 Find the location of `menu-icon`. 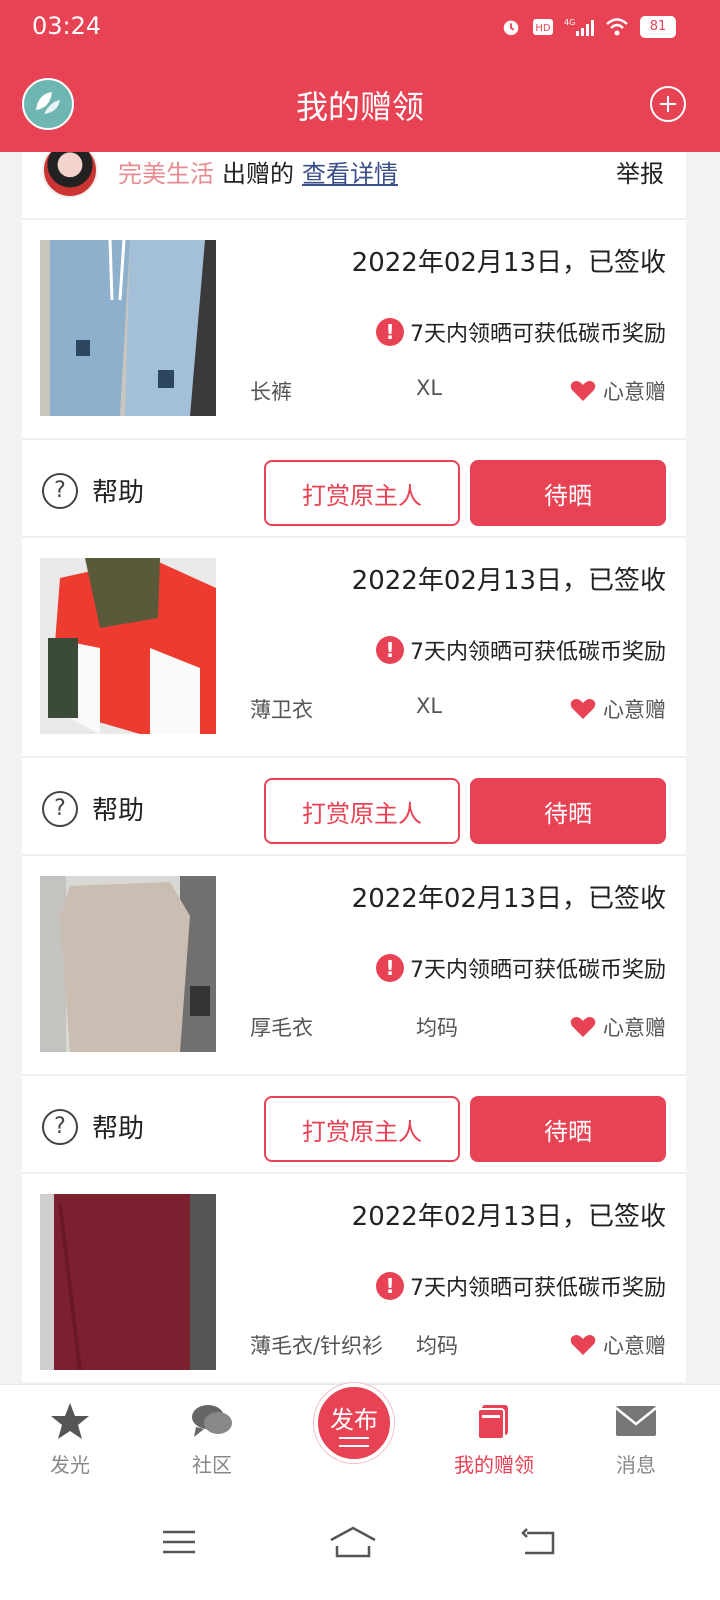

menu-icon is located at coordinates (179, 1542).